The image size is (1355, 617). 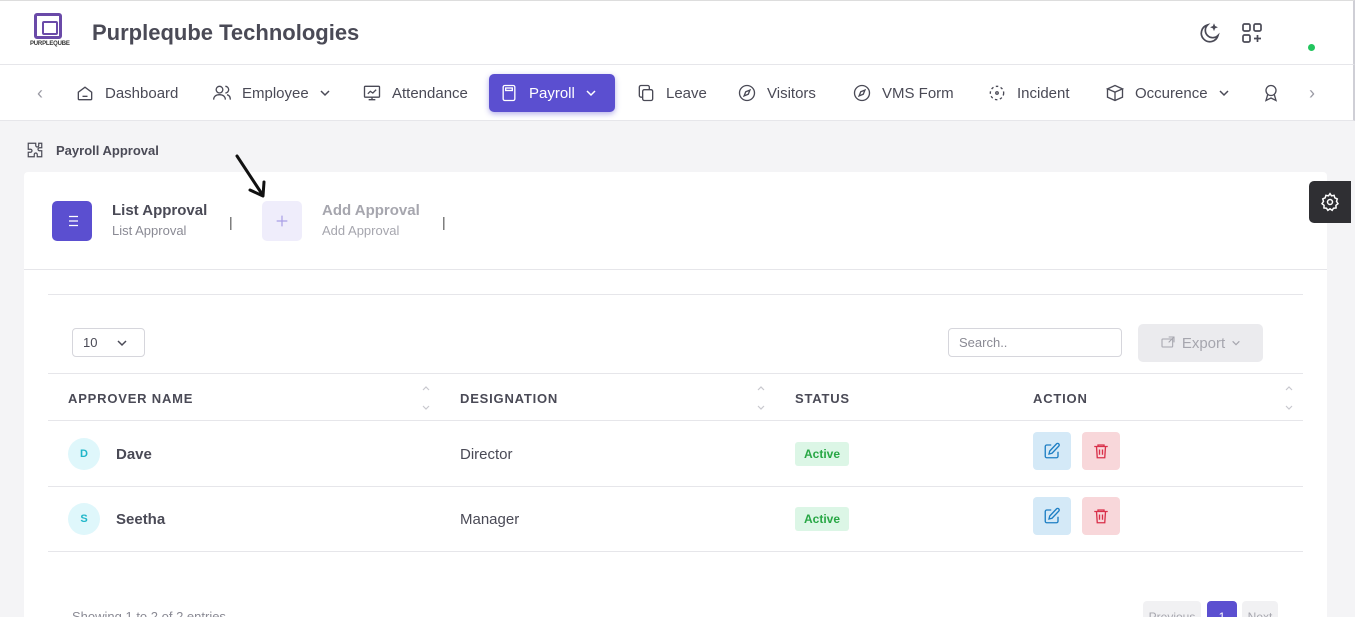 What do you see at coordinates (677, 32) in the screenshot?
I see `top-header: PURPLEQUBE Purpleqube Technologies` at bounding box center [677, 32].